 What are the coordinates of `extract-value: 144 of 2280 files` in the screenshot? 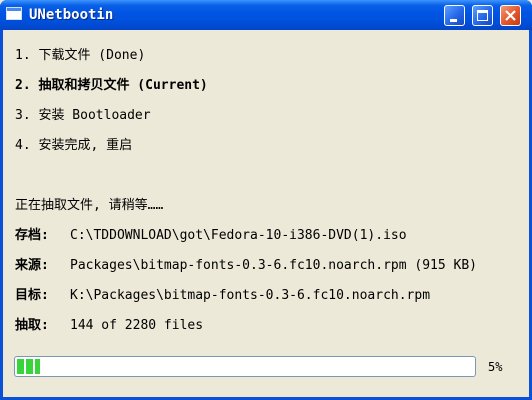 It's located at (137, 325).